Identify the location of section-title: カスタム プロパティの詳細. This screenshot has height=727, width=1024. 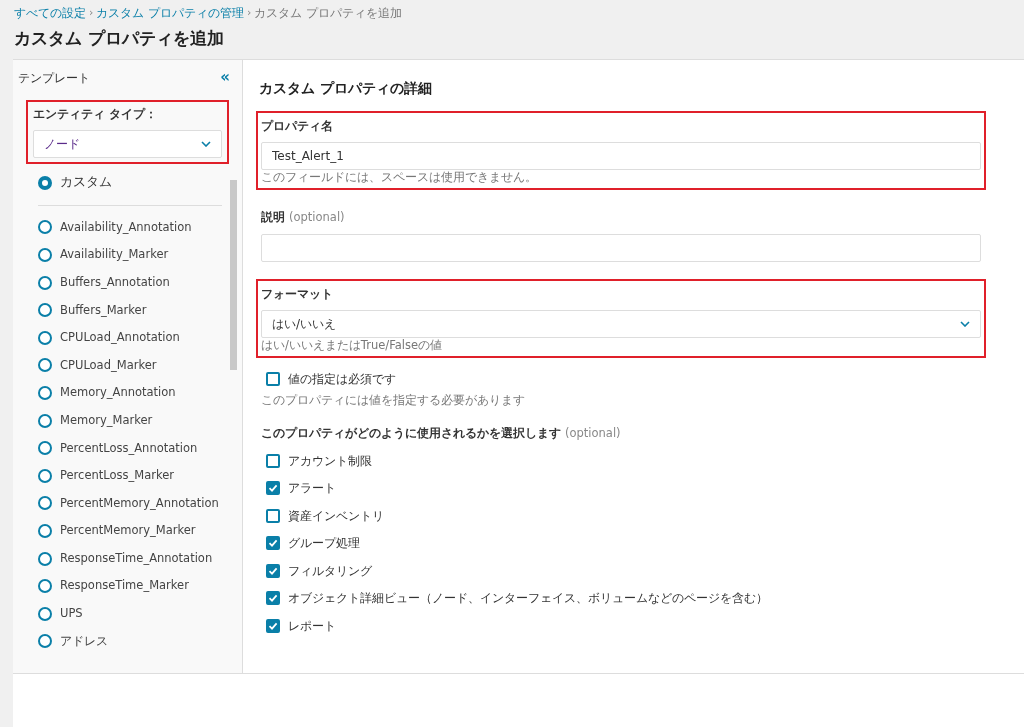
(346, 88).